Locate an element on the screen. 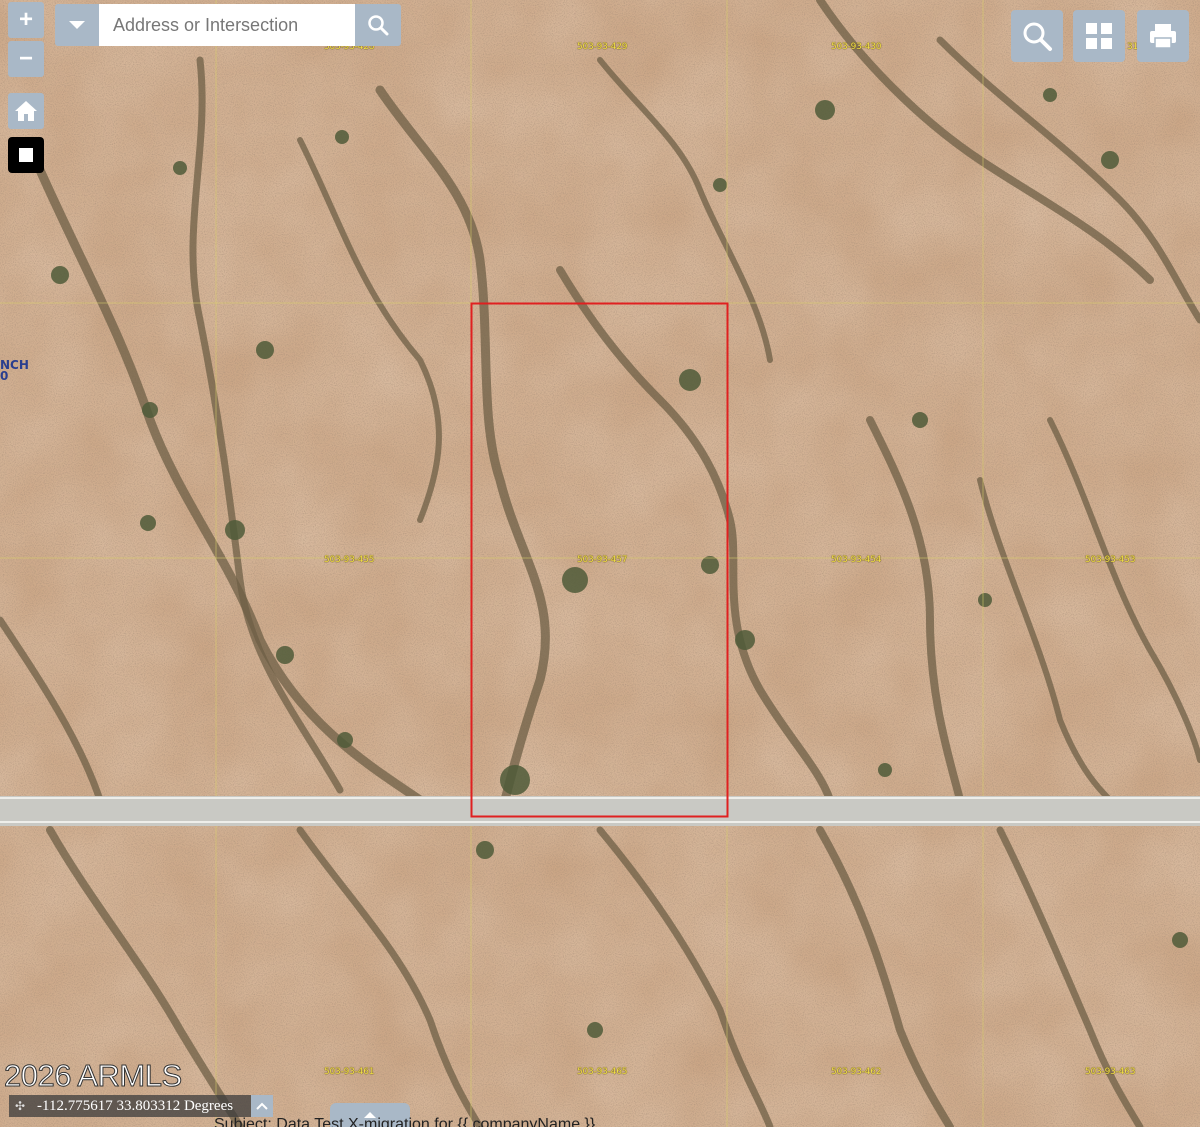  parcel-label: 503-93-465 is located at coordinates (602, 1072).